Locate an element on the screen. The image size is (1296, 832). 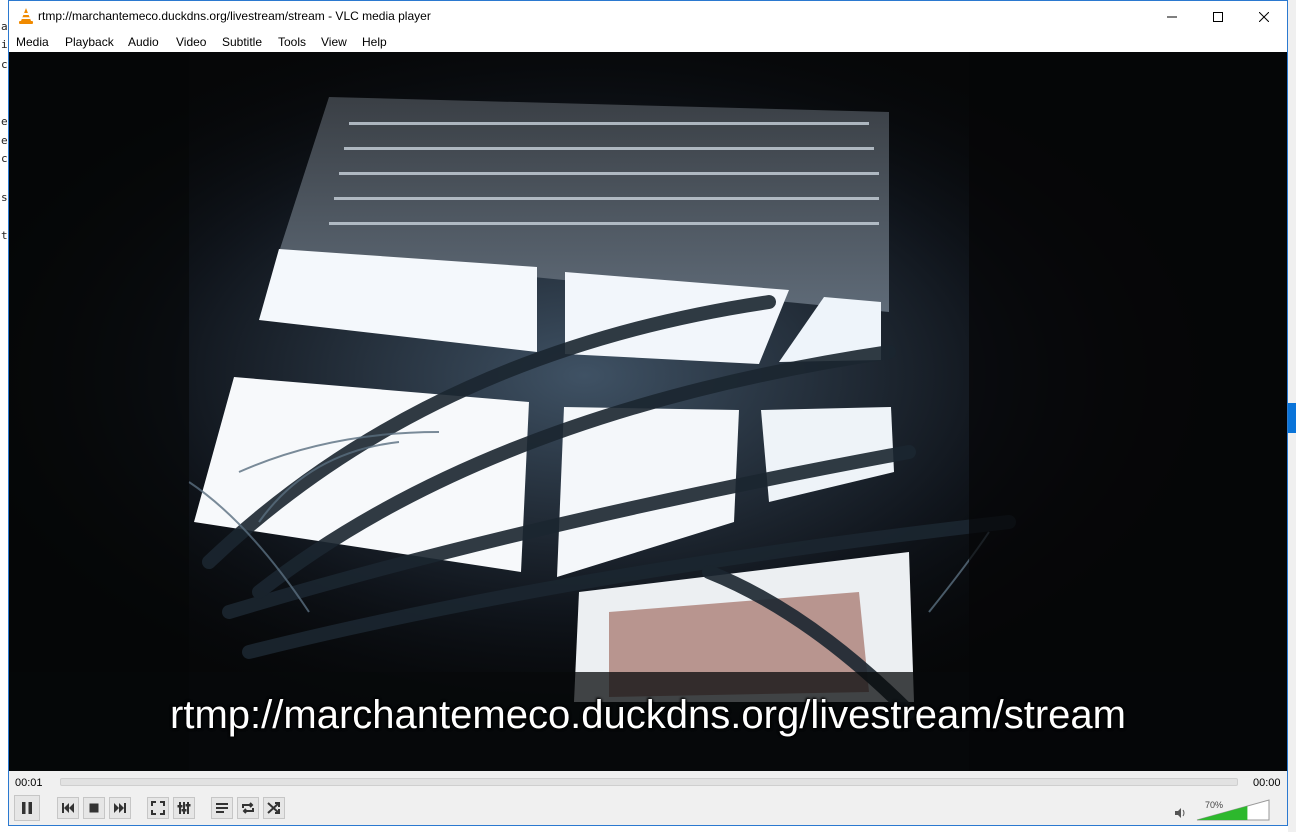
menu-playback: Playback is located at coordinates (89, 42).